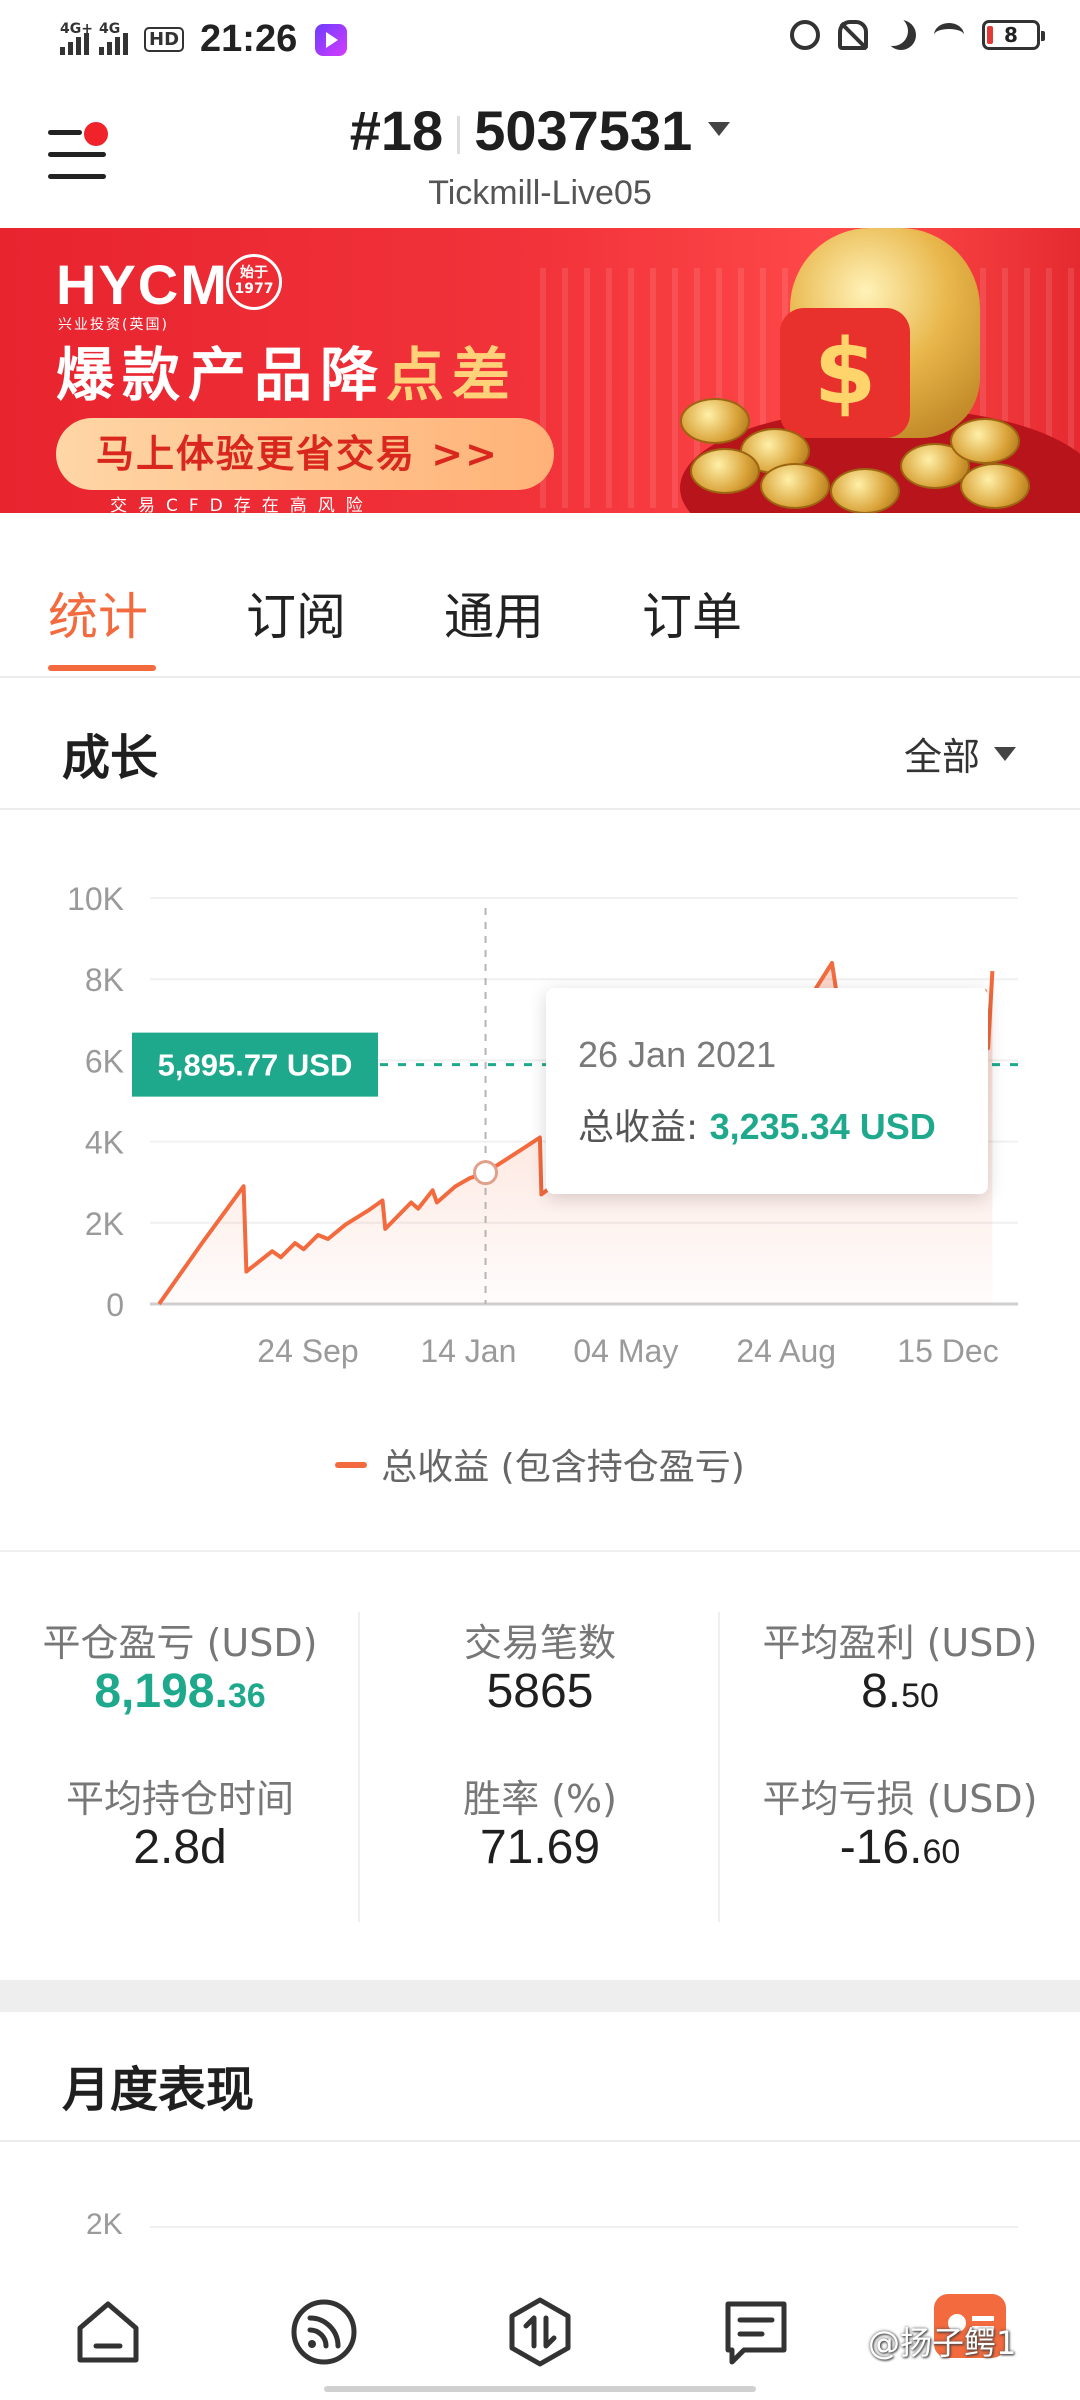 The width and height of the screenshot is (1080, 2400). What do you see at coordinates (540, 1799) in the screenshot?
I see `stat-label: 胜率 (%)` at bounding box center [540, 1799].